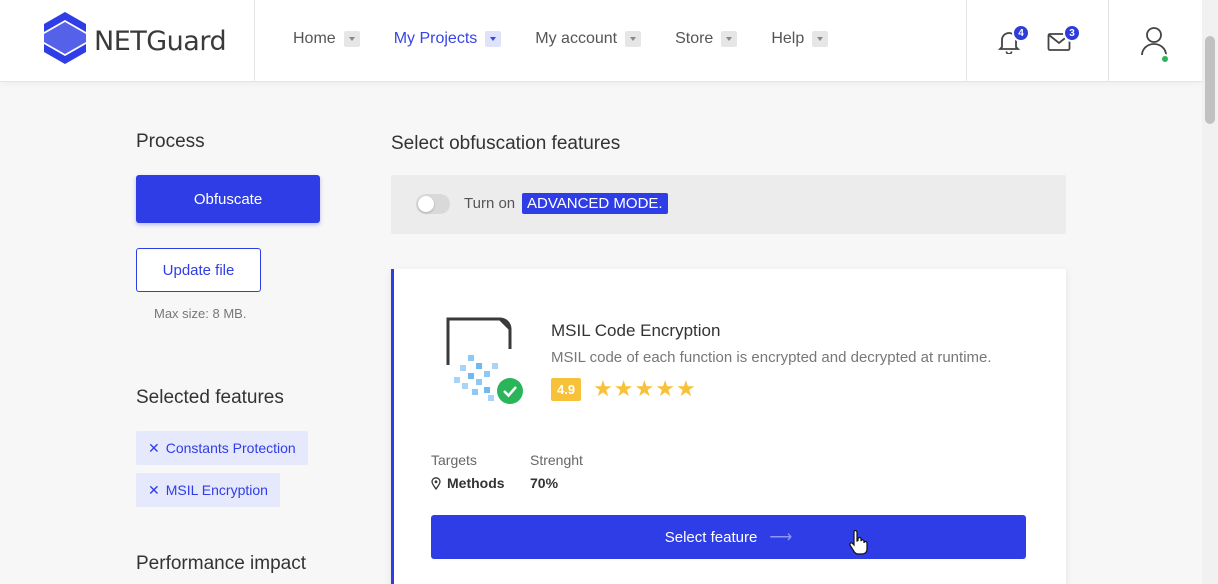  What do you see at coordinates (198, 270) in the screenshot?
I see `update-file-button: Update file` at bounding box center [198, 270].